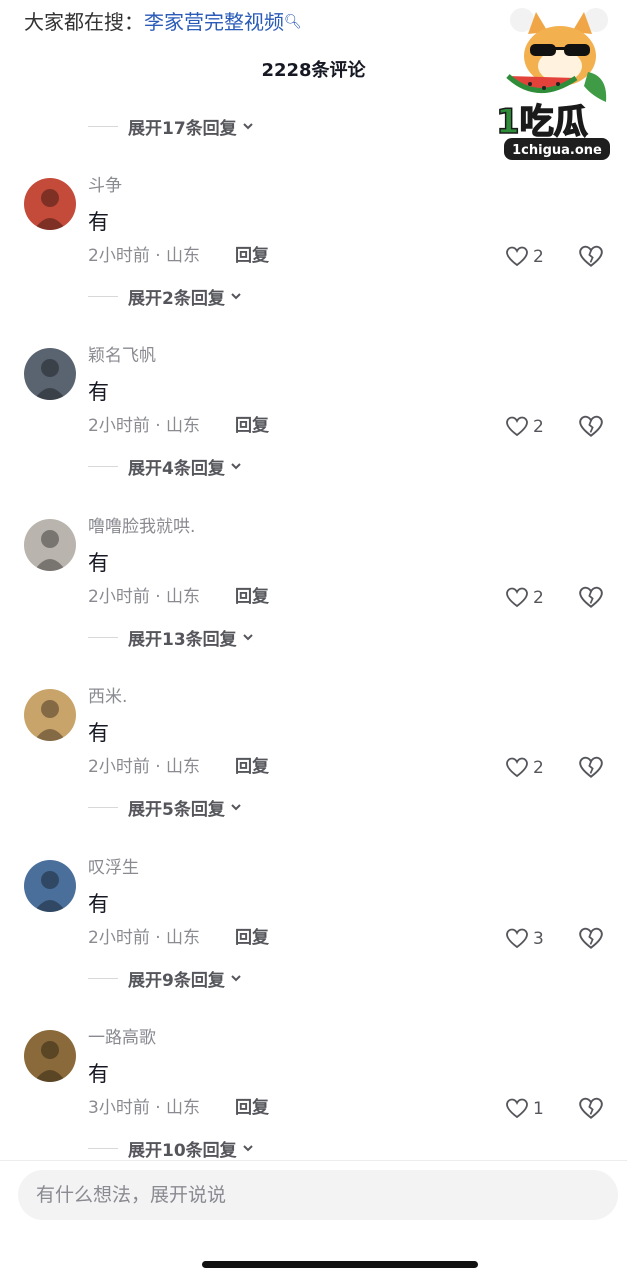 The image size is (627, 1280). I want to click on expand-replies: 展开4条回复, so click(165, 466).